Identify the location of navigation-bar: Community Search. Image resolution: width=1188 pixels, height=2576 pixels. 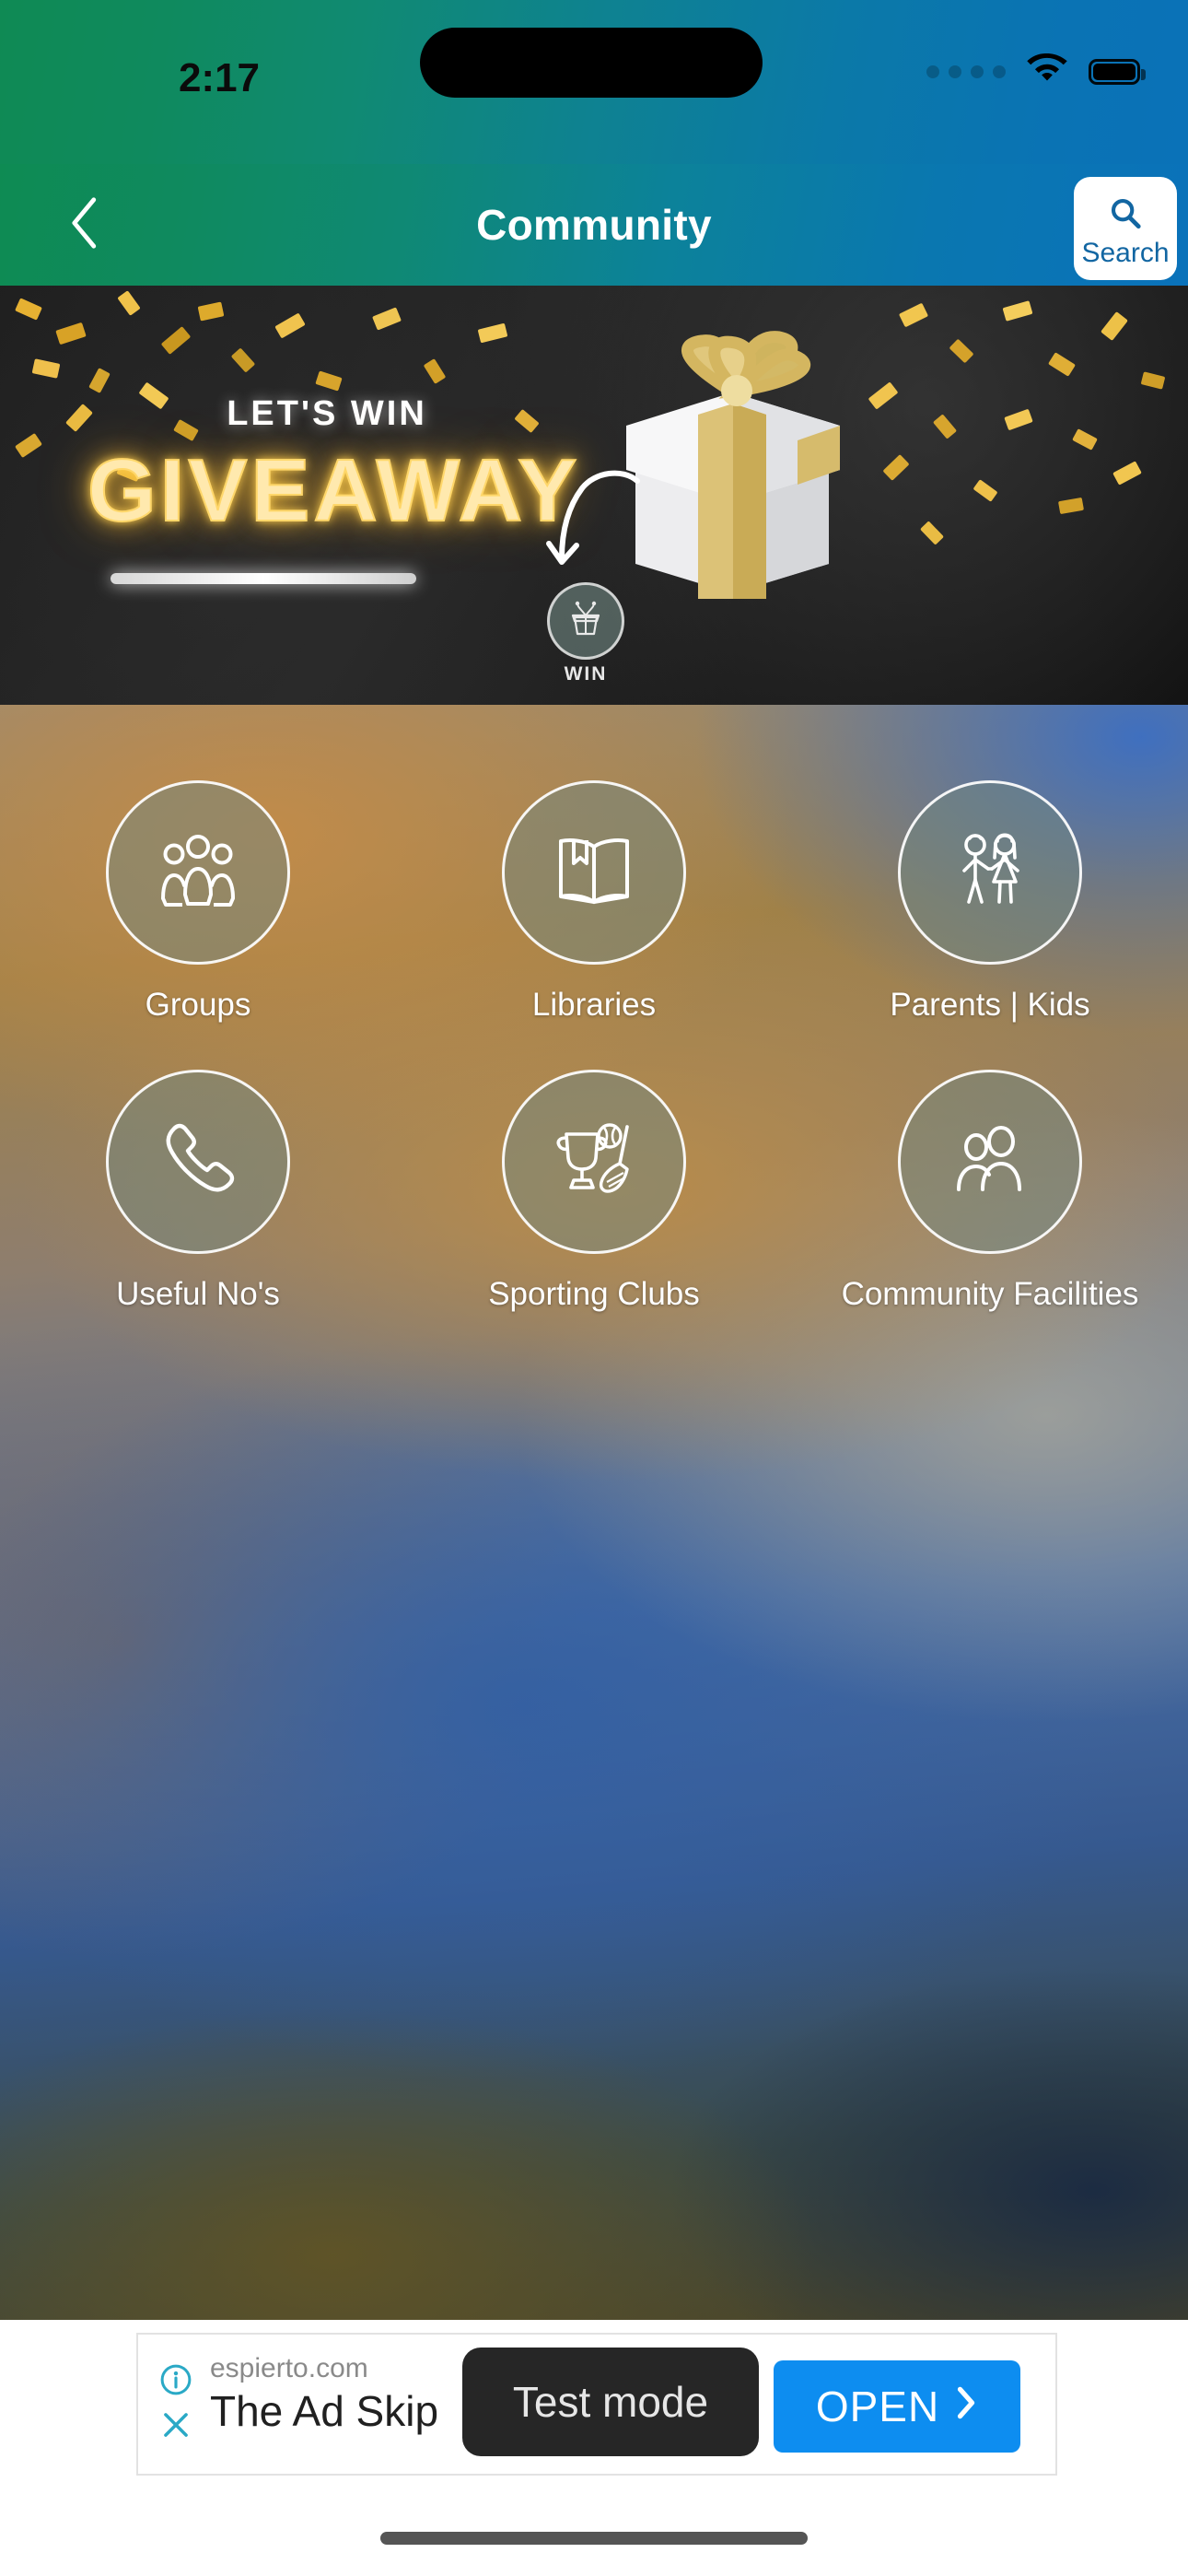
(594, 225).